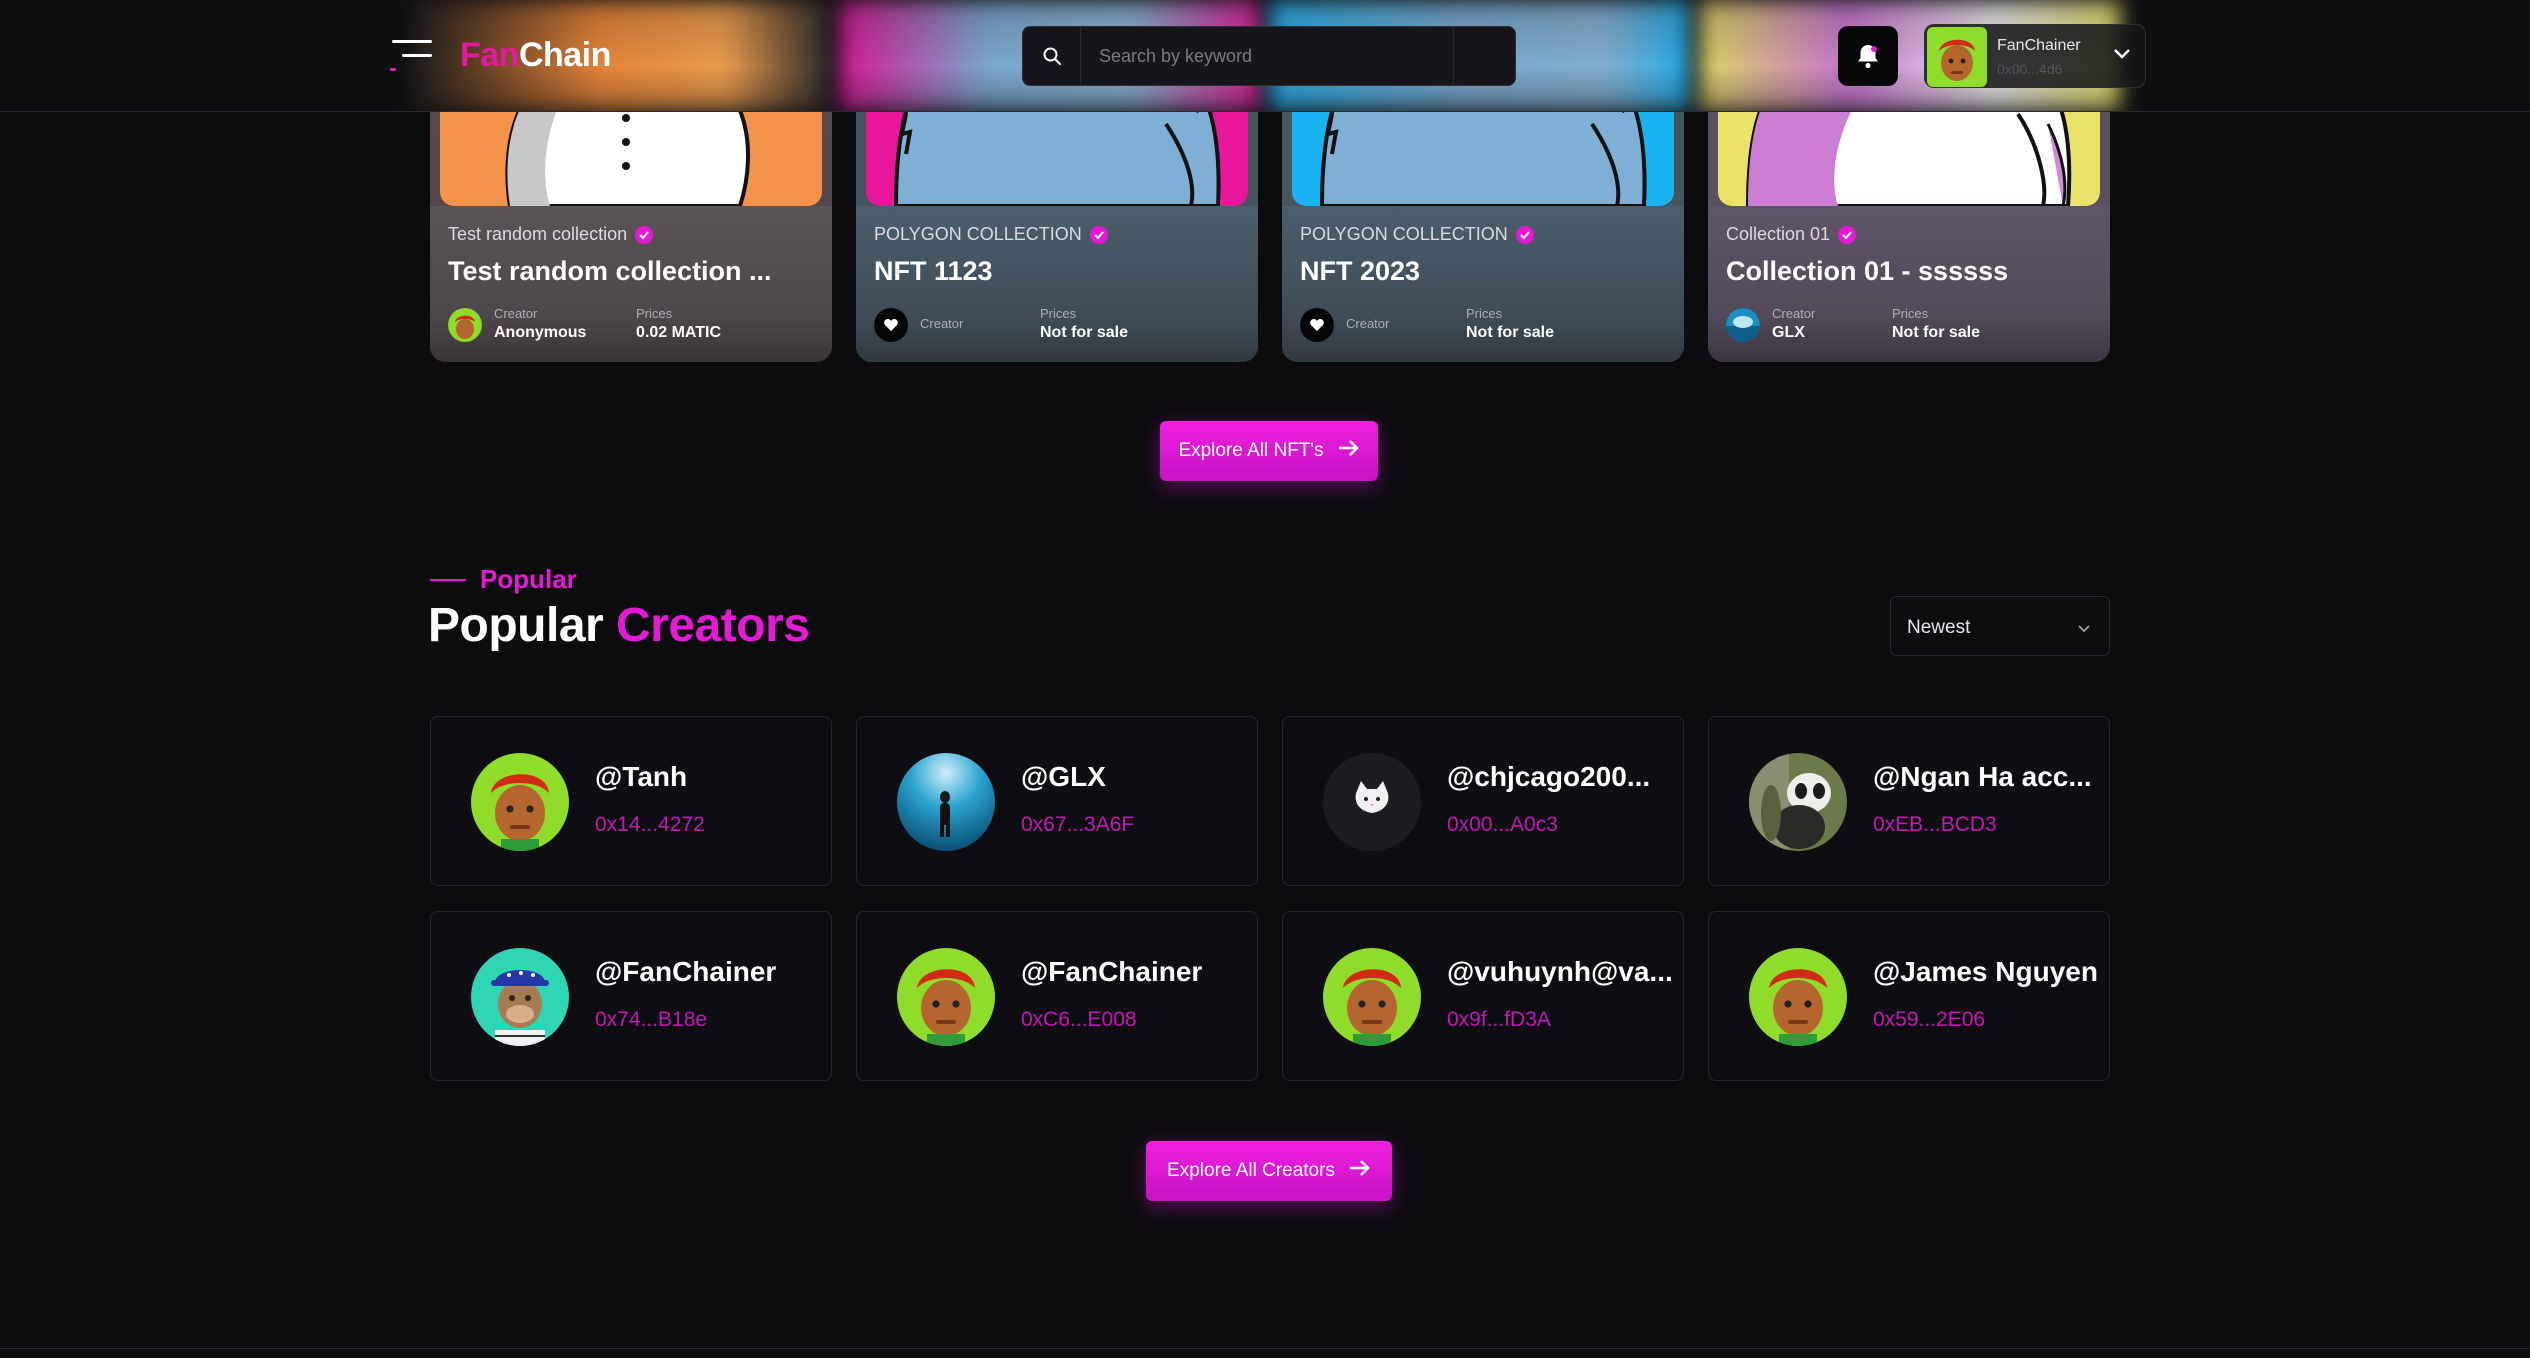 The image size is (2530, 1358). What do you see at coordinates (489, 55) in the screenshot?
I see `logo-fan: Fan` at bounding box center [489, 55].